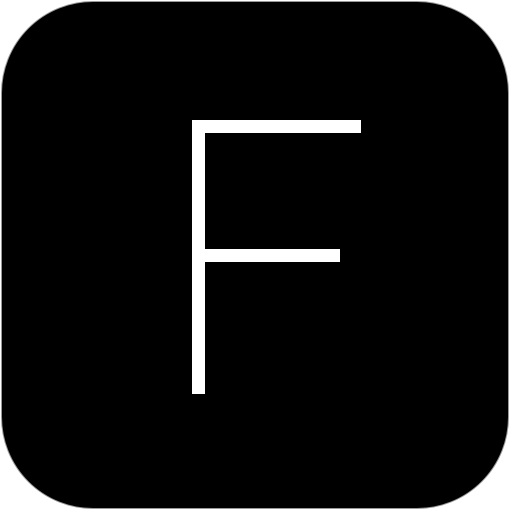 Image resolution: width=512 pixels, height=512 pixels. What do you see at coordinates (266, 255) in the screenshot?
I see `f-middle-bar` at bounding box center [266, 255].